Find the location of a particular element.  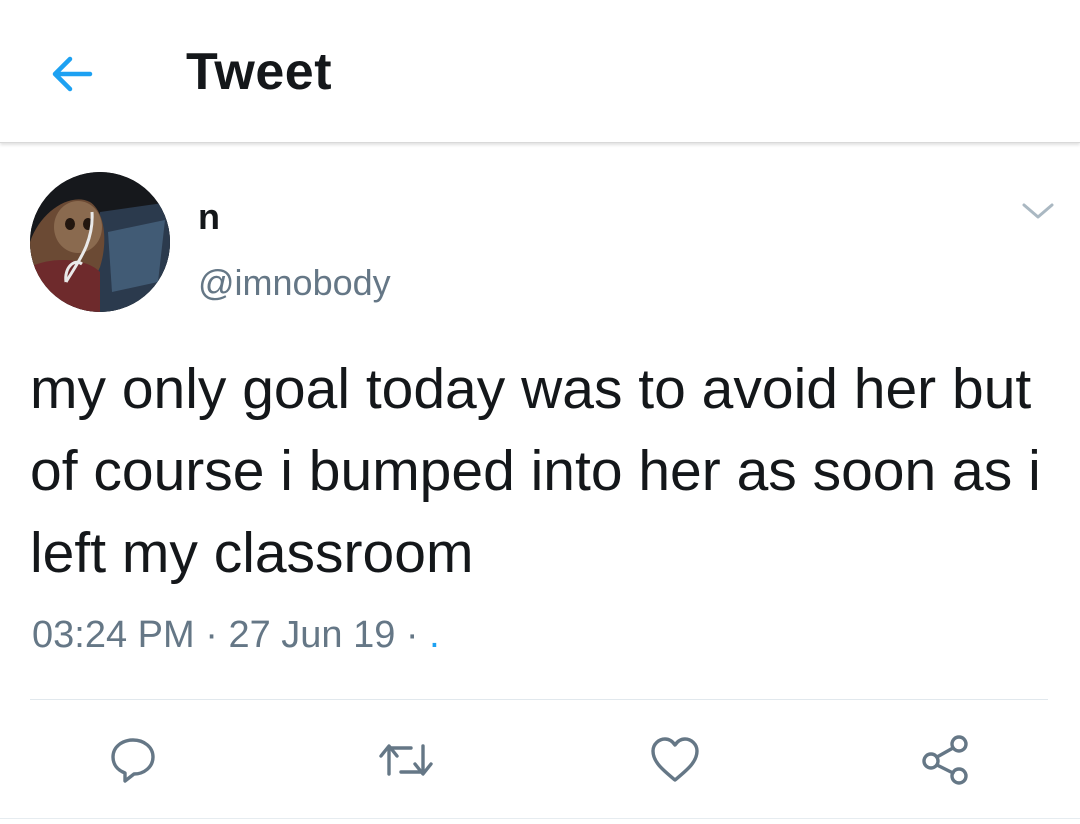

arrow-left-icon is located at coordinates (72, 74).